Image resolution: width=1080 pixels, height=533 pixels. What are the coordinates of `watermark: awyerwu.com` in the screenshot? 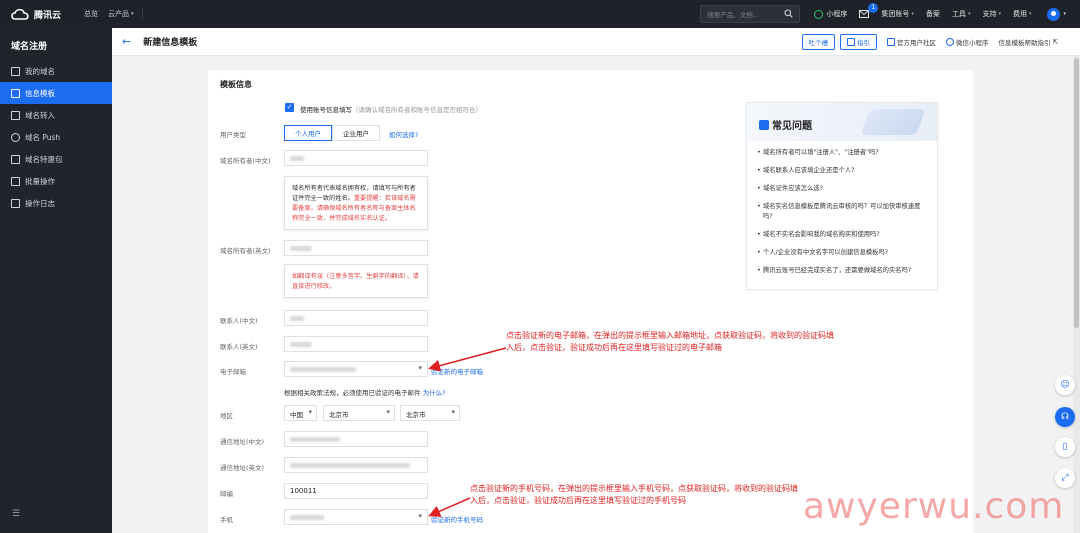 It's located at (934, 506).